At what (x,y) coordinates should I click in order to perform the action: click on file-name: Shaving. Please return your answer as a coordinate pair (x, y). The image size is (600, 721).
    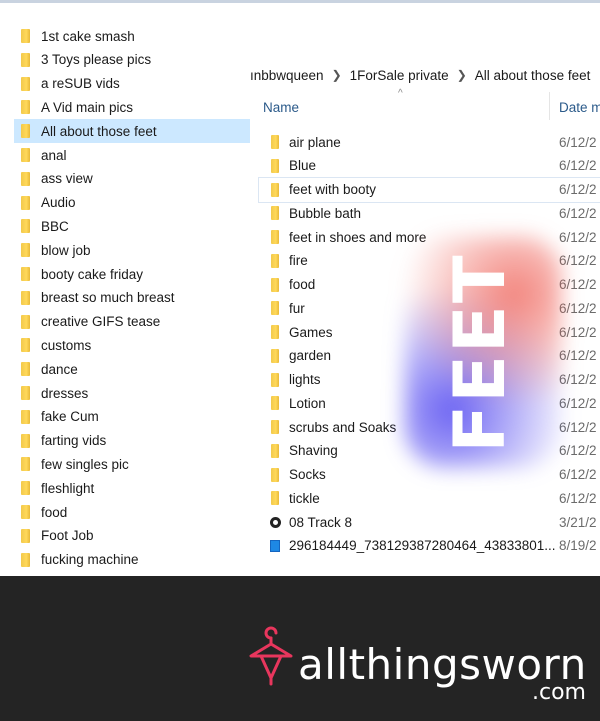
    Looking at the image, I should click on (313, 451).